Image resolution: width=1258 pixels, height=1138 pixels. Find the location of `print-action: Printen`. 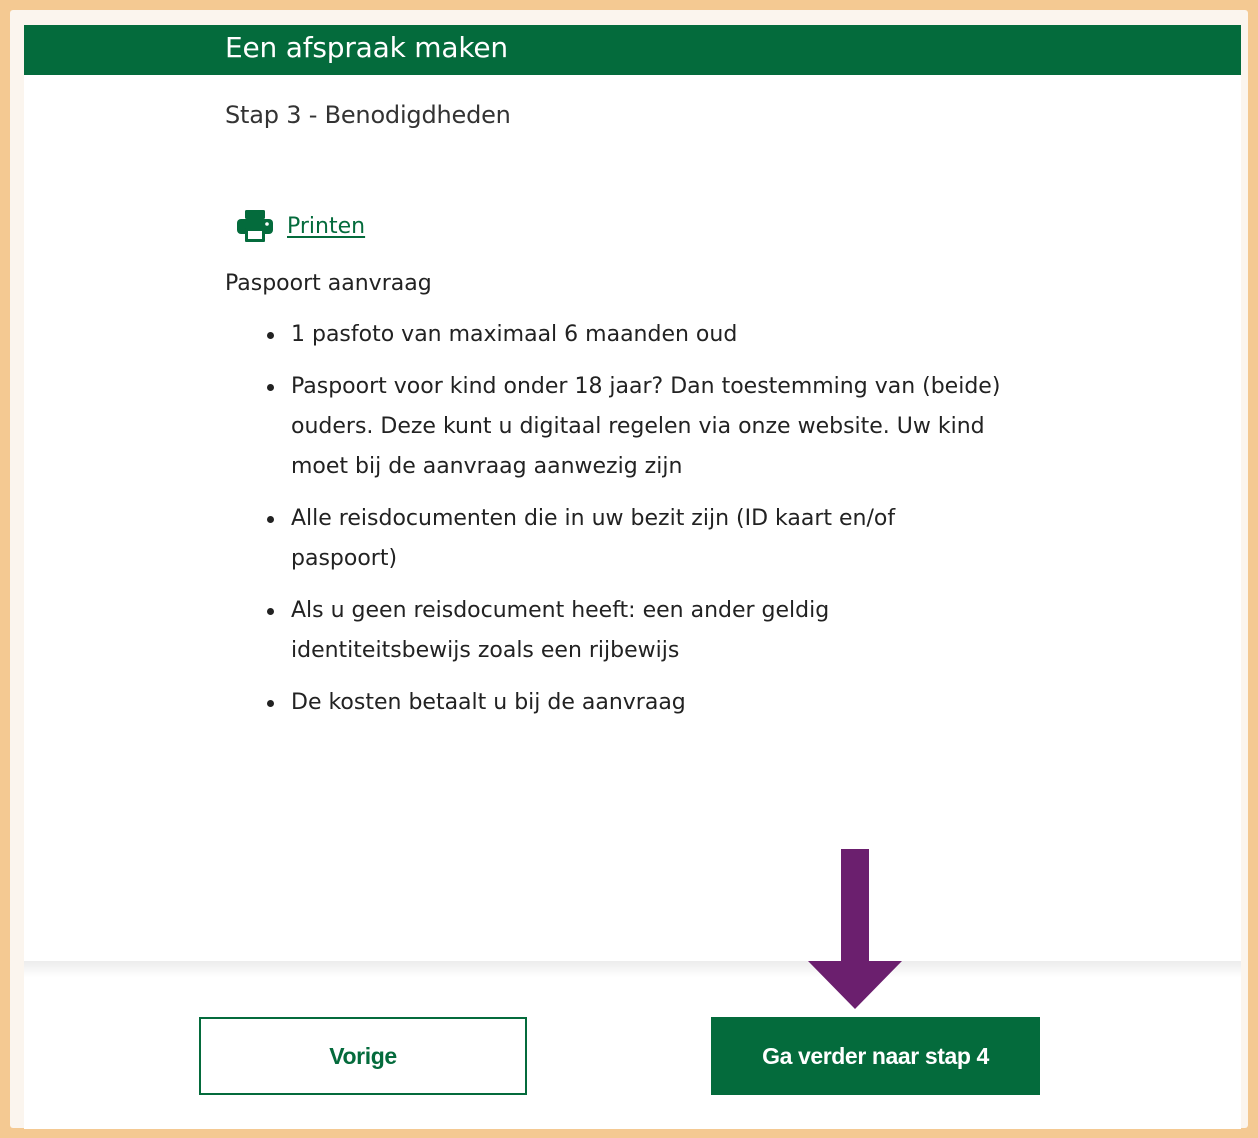

print-action: Printen is located at coordinates (301, 226).